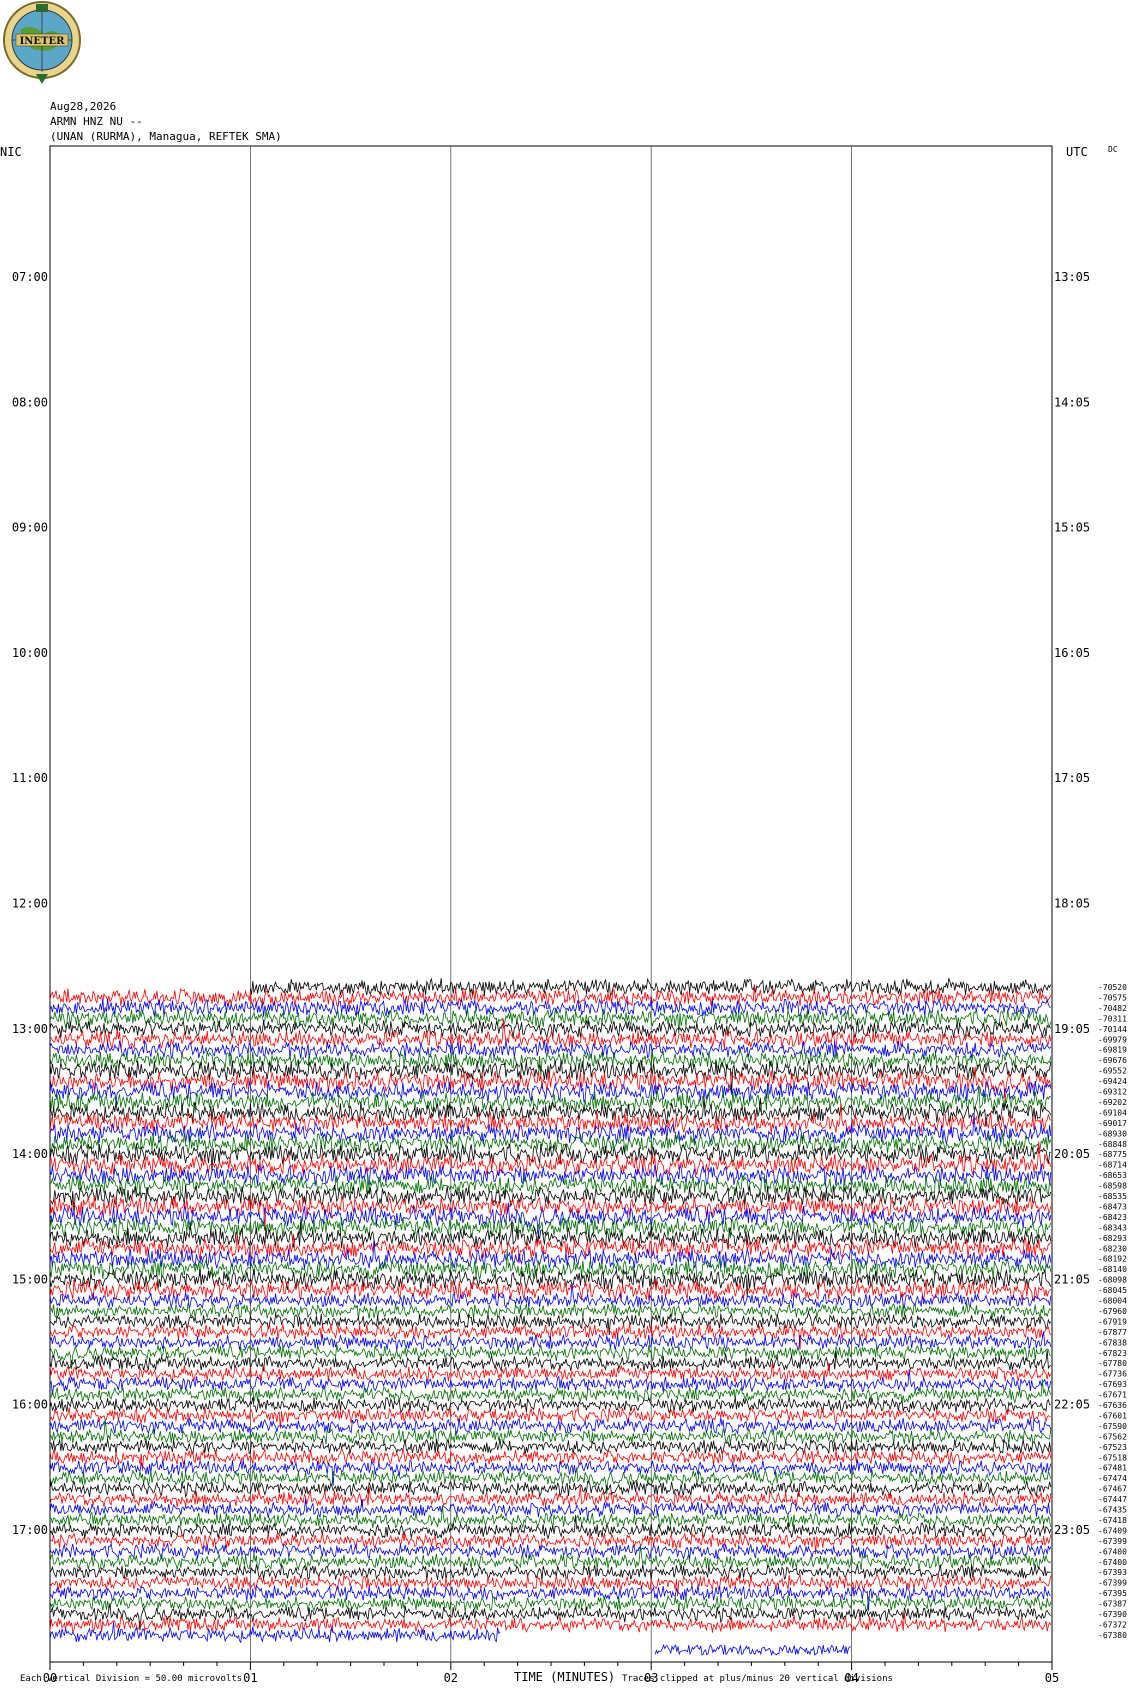 The width and height of the screenshot is (1130, 1689). I want to click on dc-offset-label: -67393, so click(1112, 1572).